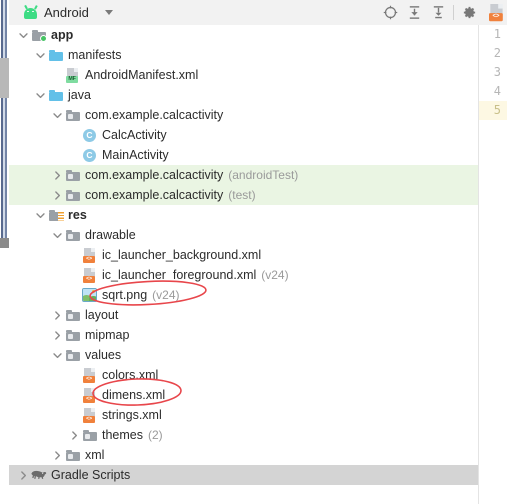  Describe the element at coordinates (182, 255) in the screenshot. I see `tree-row-label: ic_launcher_background.xml` at that location.